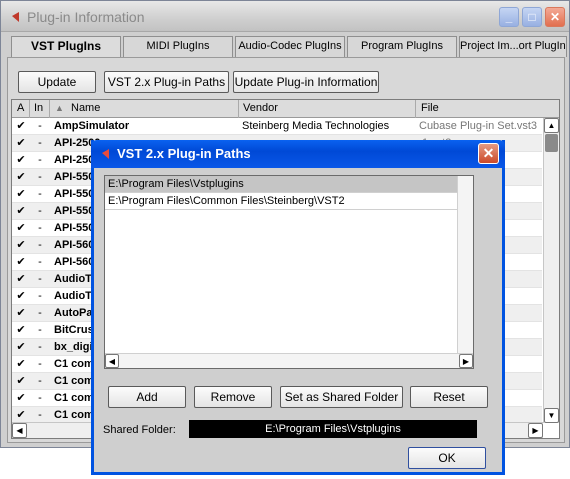  What do you see at coordinates (86, 17) in the screenshot?
I see `window-title: Plug-in Information` at bounding box center [86, 17].